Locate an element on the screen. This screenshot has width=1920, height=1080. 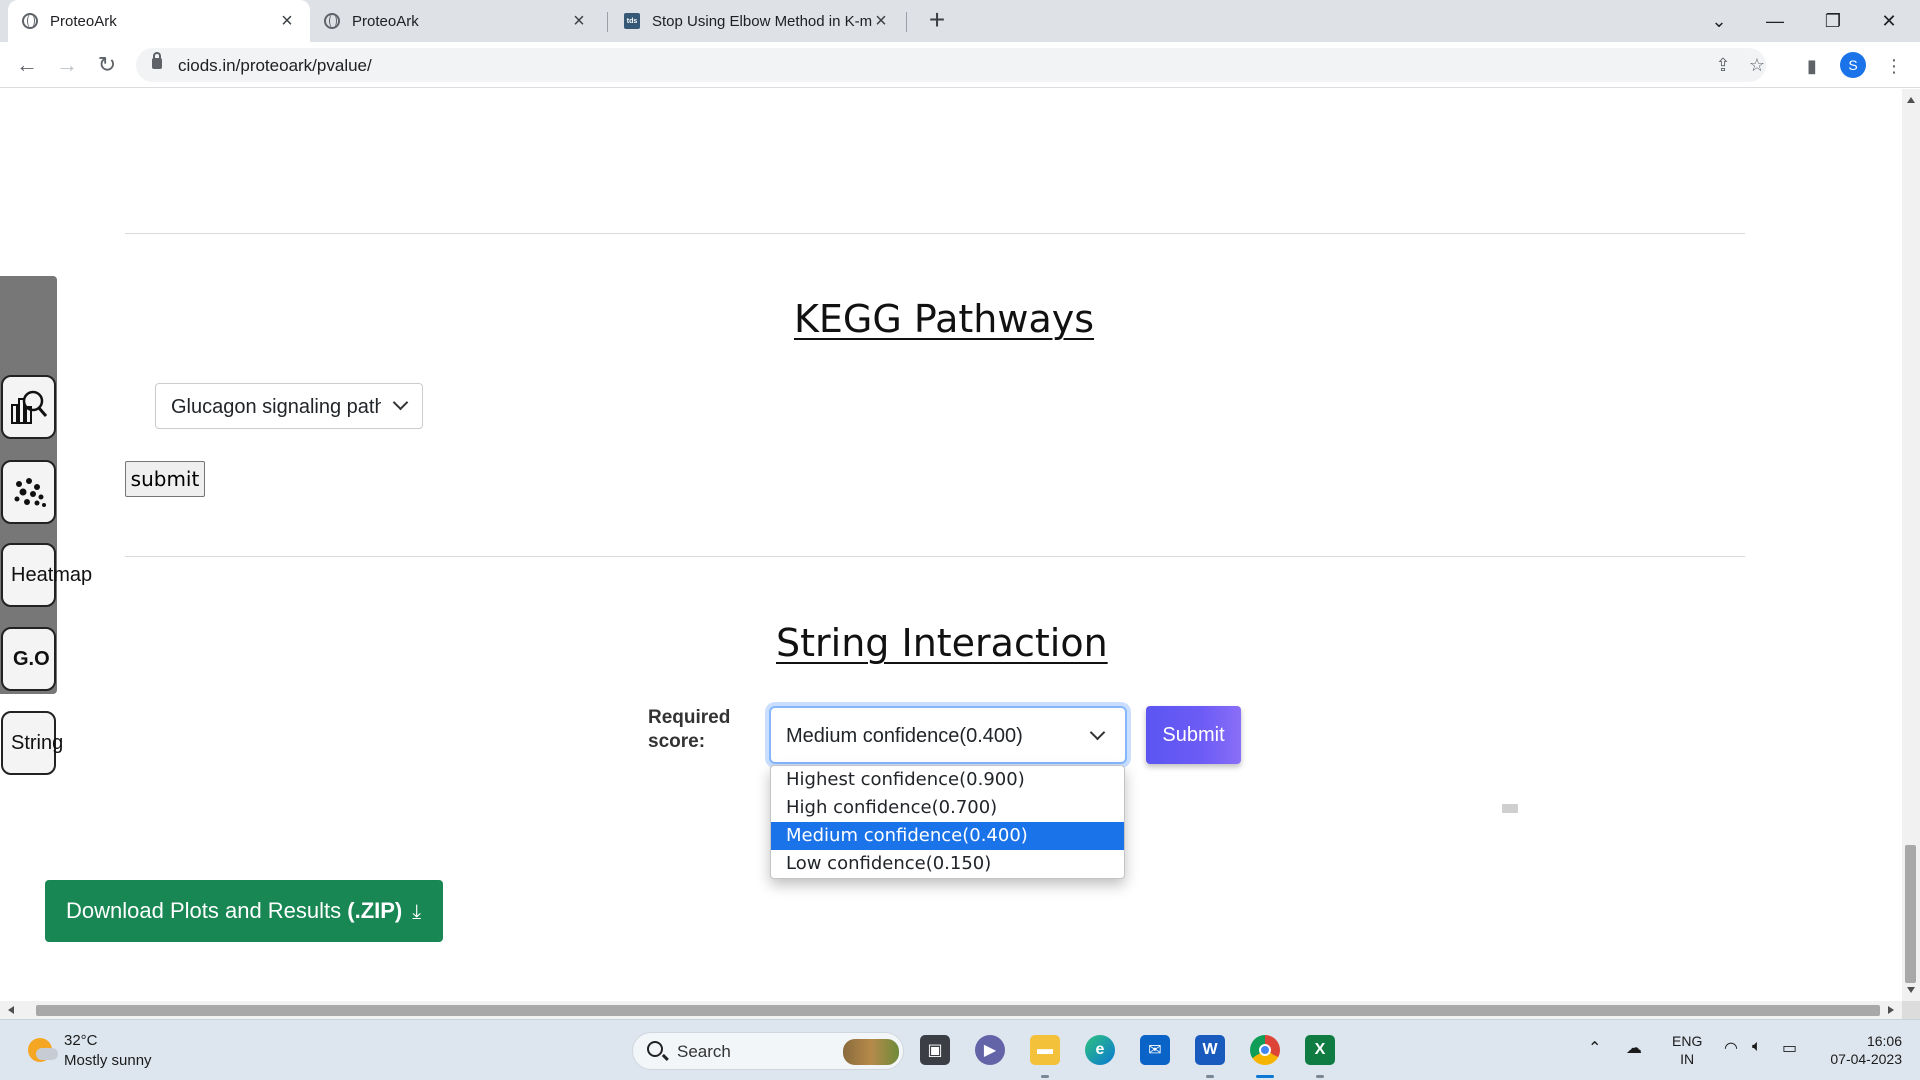
weather-temperature: 32°C is located at coordinates (81, 1040).